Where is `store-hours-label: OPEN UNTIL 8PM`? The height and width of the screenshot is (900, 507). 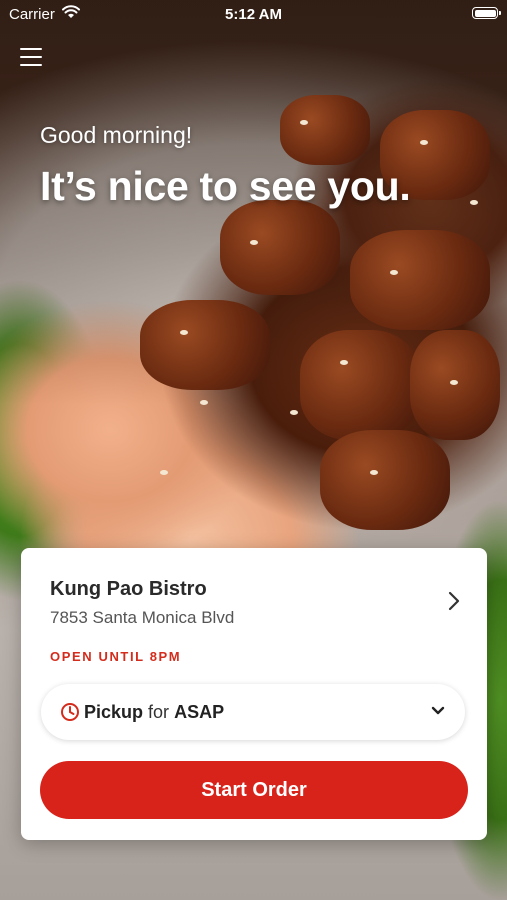
store-hours-label: OPEN UNTIL 8PM is located at coordinates (116, 656).